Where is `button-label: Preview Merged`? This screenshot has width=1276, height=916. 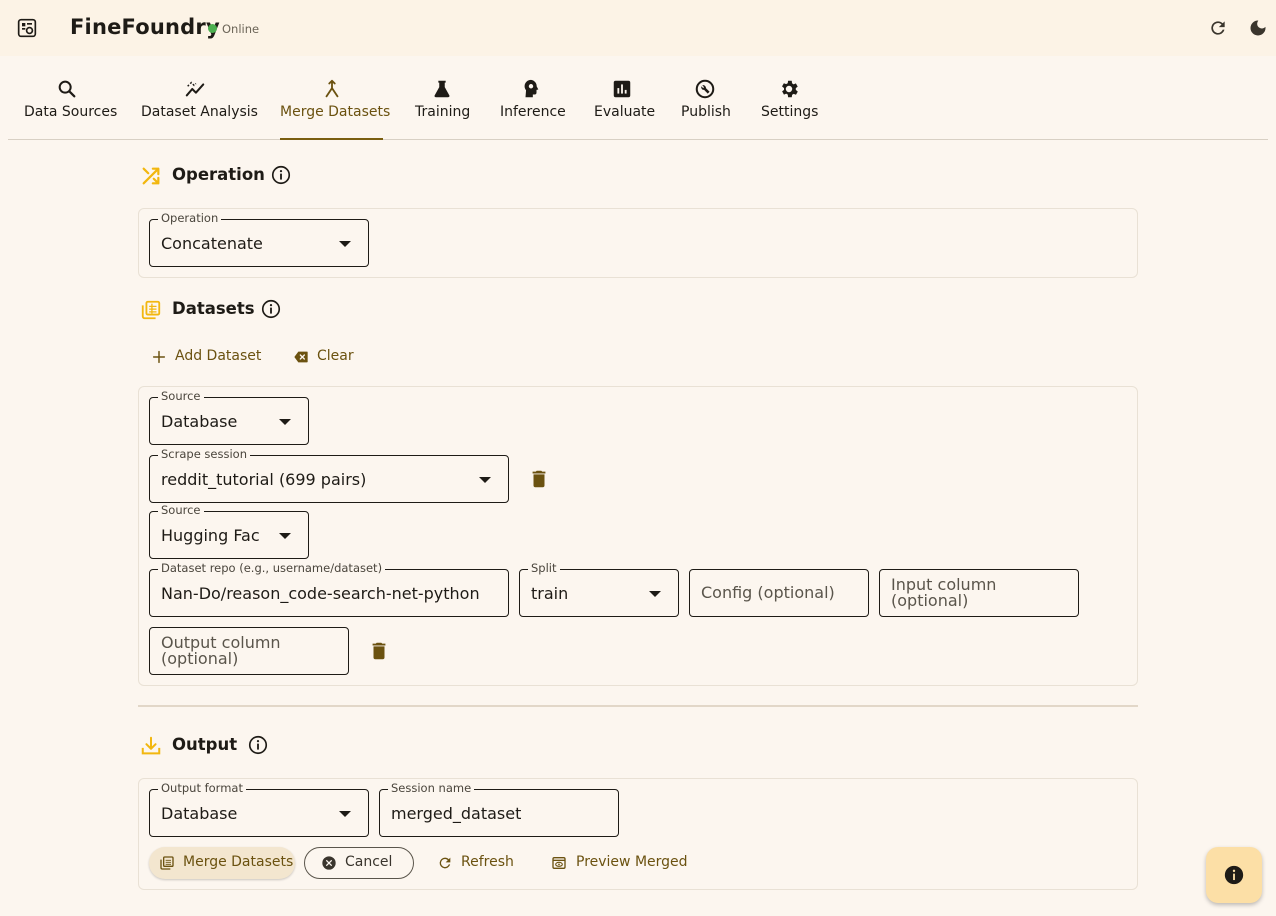 button-label: Preview Merged is located at coordinates (632, 862).